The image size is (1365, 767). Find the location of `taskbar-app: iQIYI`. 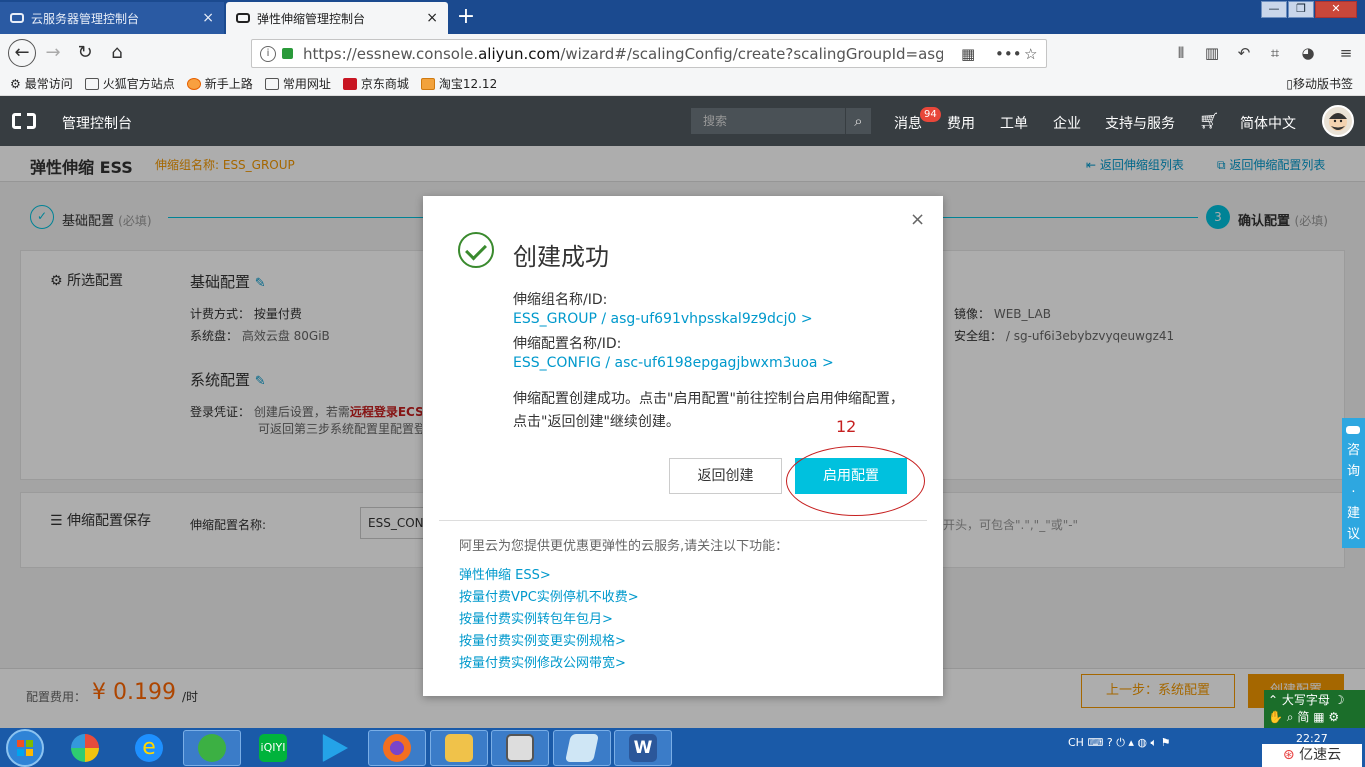

taskbar-app: iQIYI is located at coordinates (273, 748).